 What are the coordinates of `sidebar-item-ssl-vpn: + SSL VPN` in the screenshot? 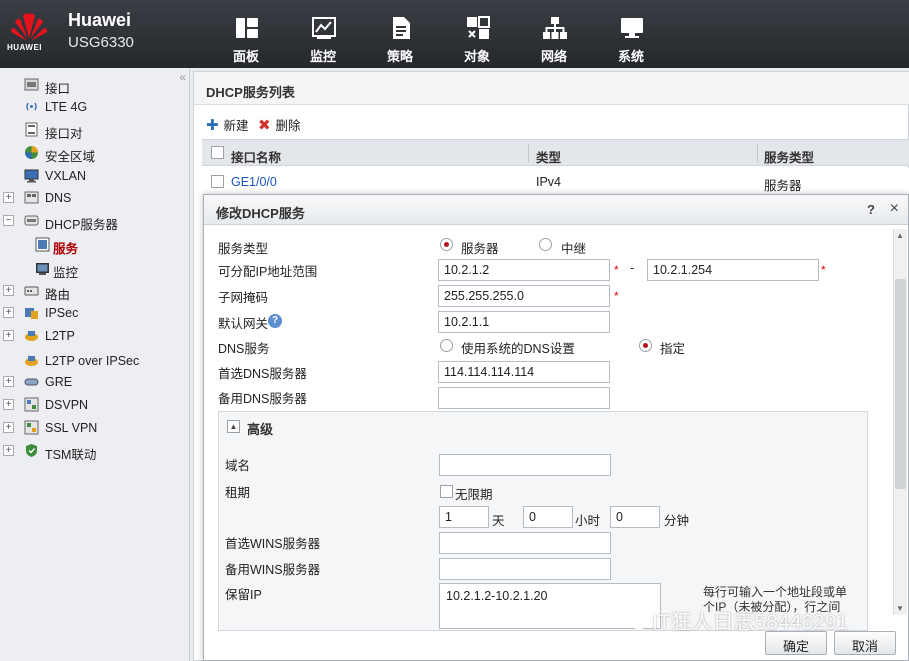 It's located at (94, 428).